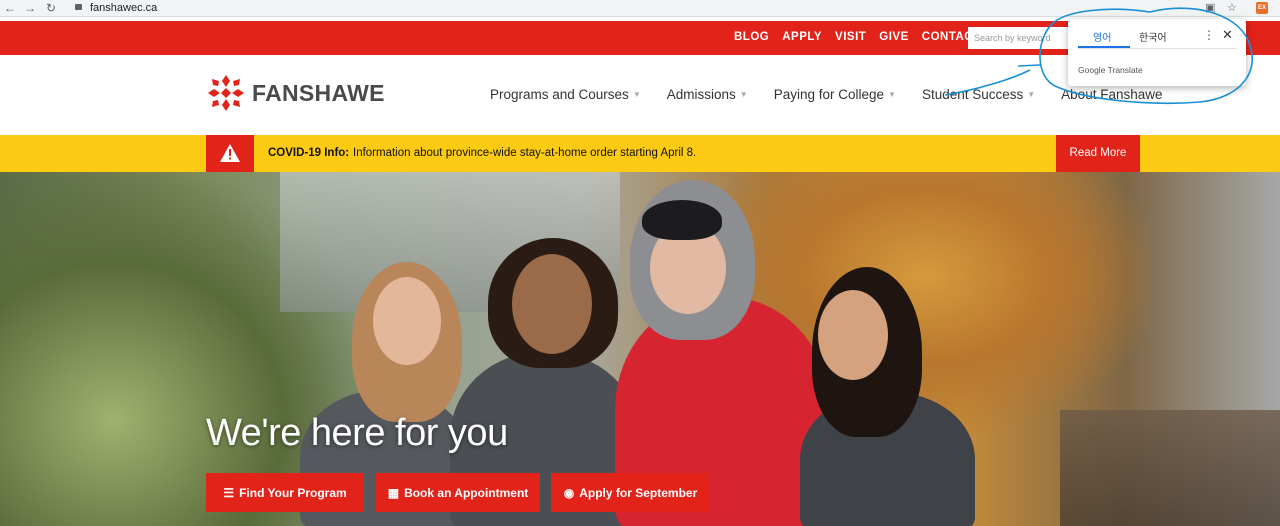 This screenshot has width=1280, height=526. What do you see at coordinates (309, 153) in the screenshot?
I see `alert-label: COVID-19 Info:` at bounding box center [309, 153].